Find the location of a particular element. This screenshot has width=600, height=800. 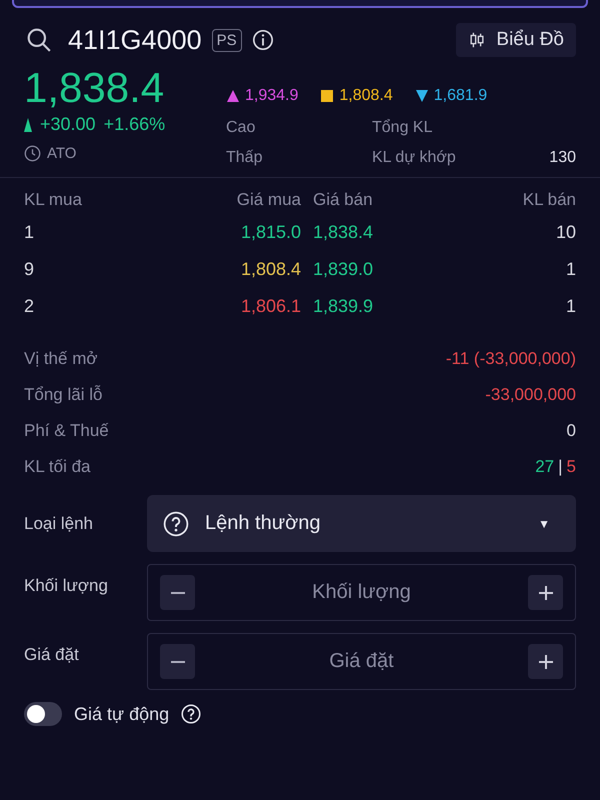

position-value: -33,000,000 is located at coordinates (530, 395).